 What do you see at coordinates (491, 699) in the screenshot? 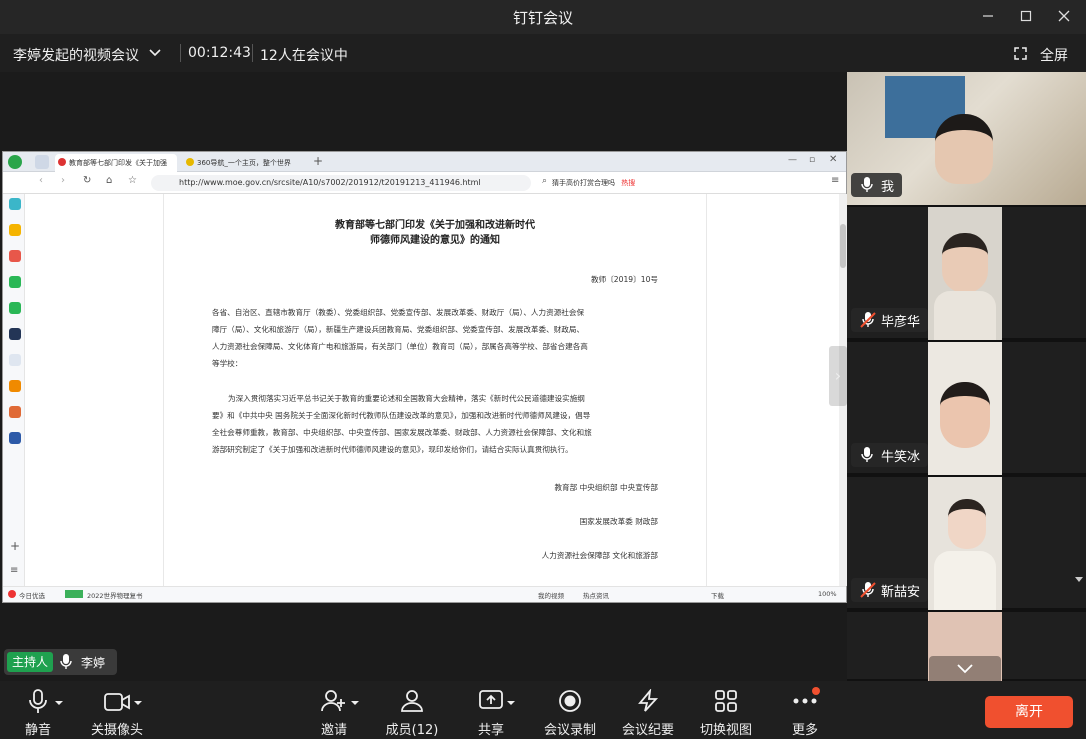
I see `share-screen-icon` at bounding box center [491, 699].